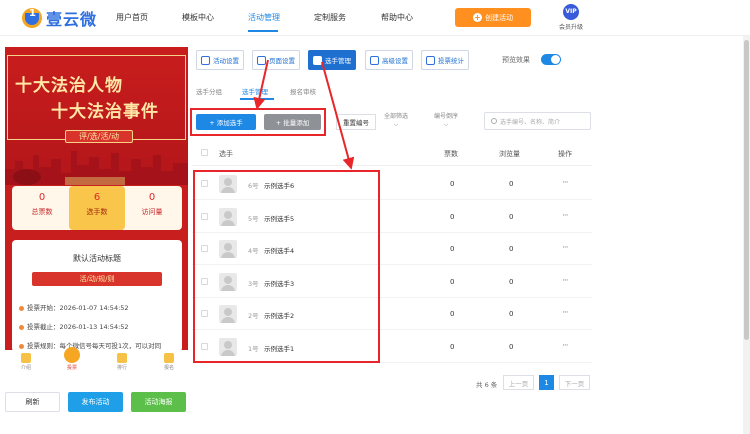 Image resolution: width=750 pixels, height=434 pixels. I want to click on annotation-arrows, so click(304, 114).